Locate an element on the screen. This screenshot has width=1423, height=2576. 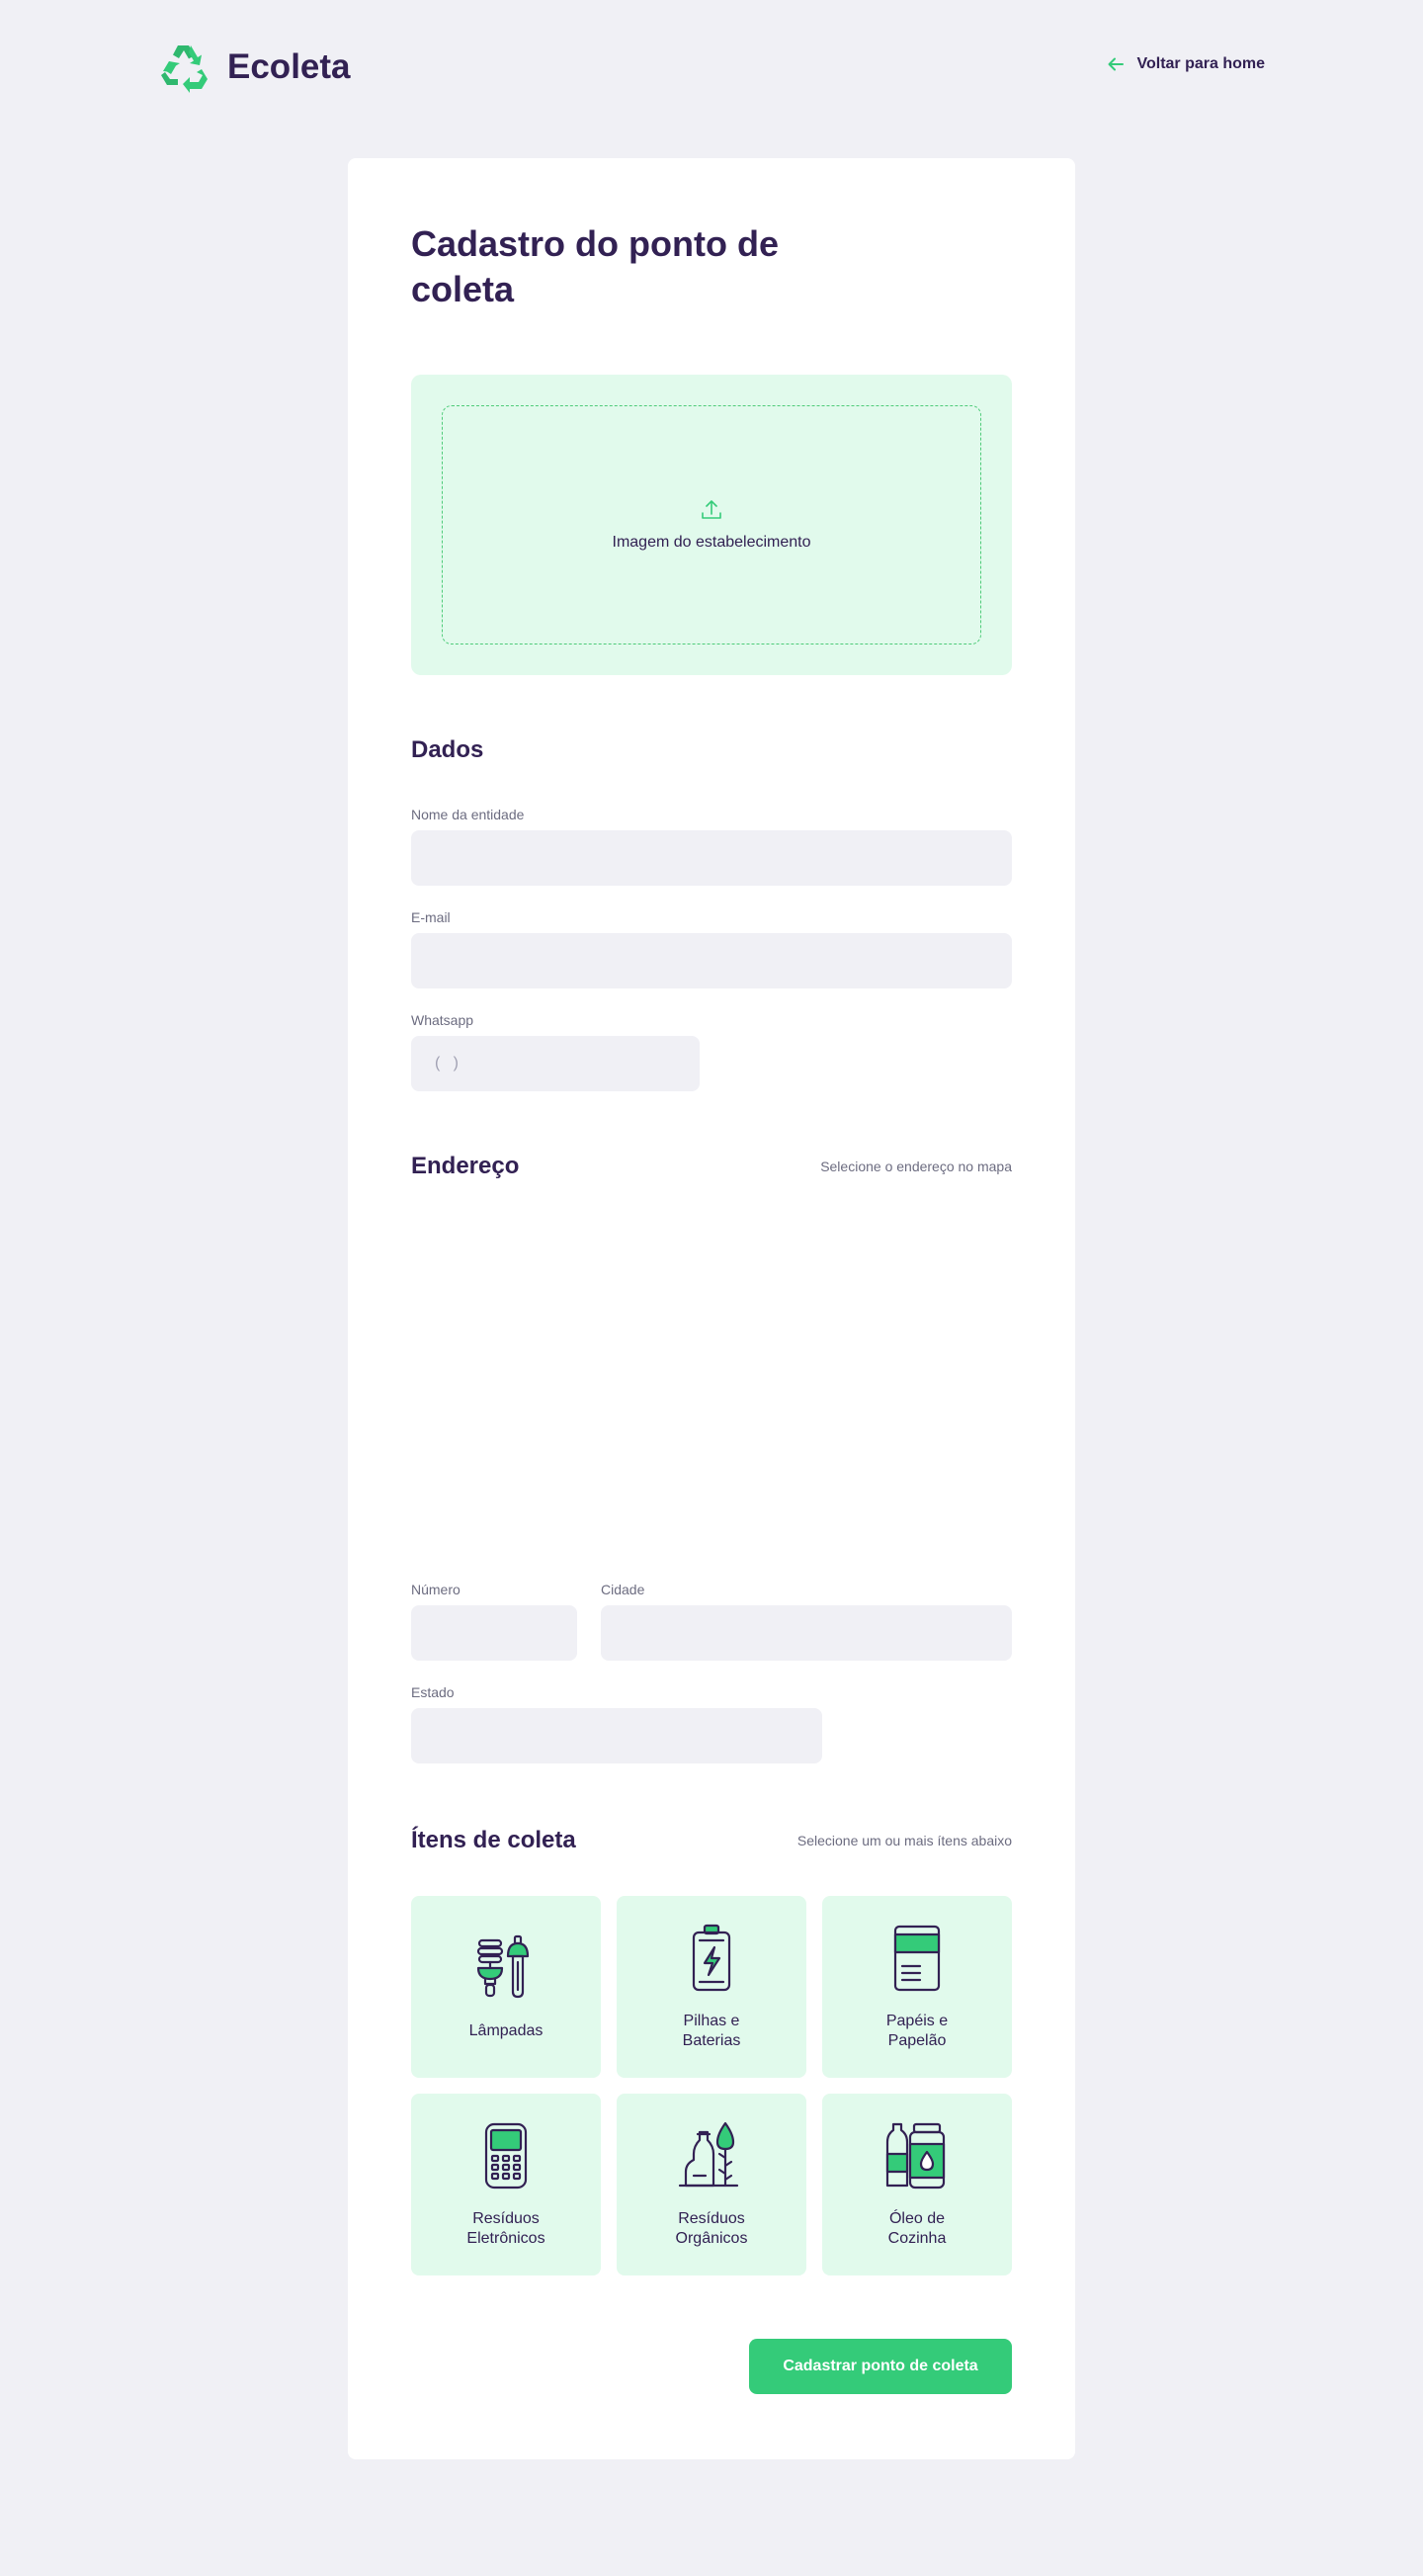
whatsapp-input is located at coordinates (555, 1063).